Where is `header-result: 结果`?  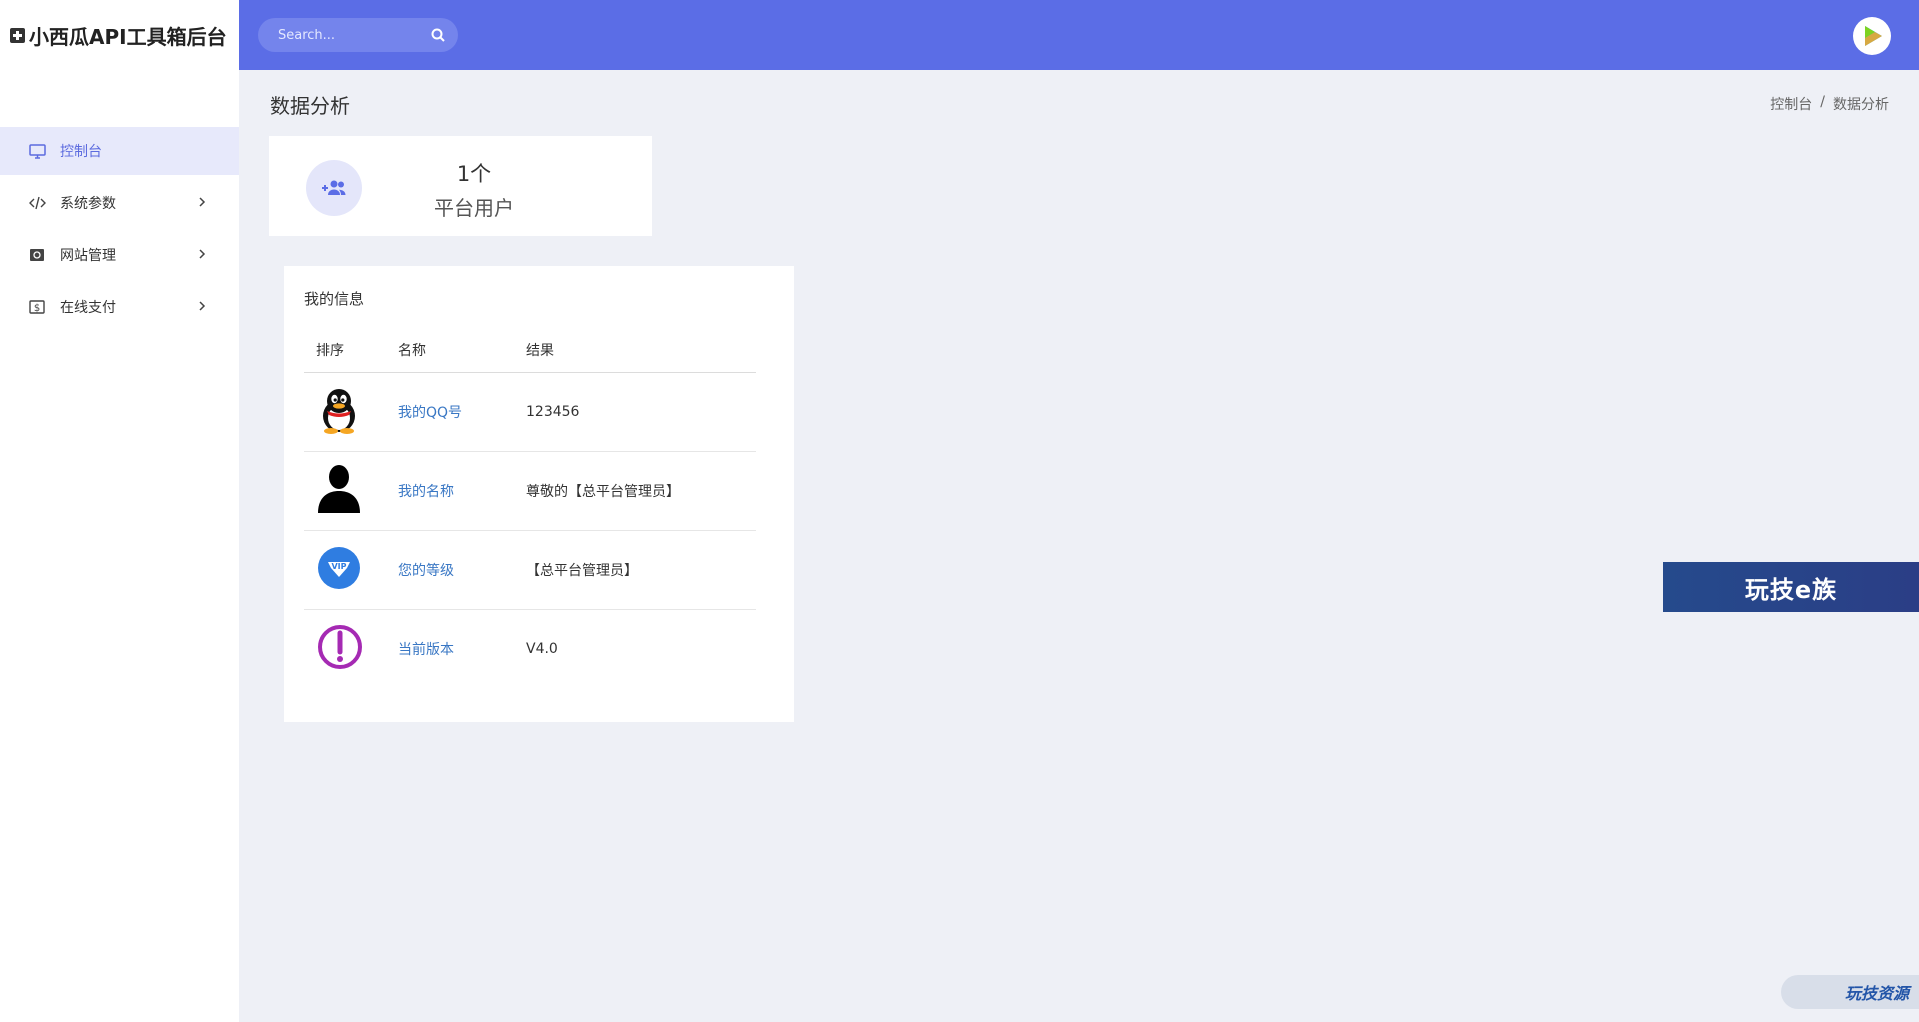 header-result: 结果 is located at coordinates (635, 354).